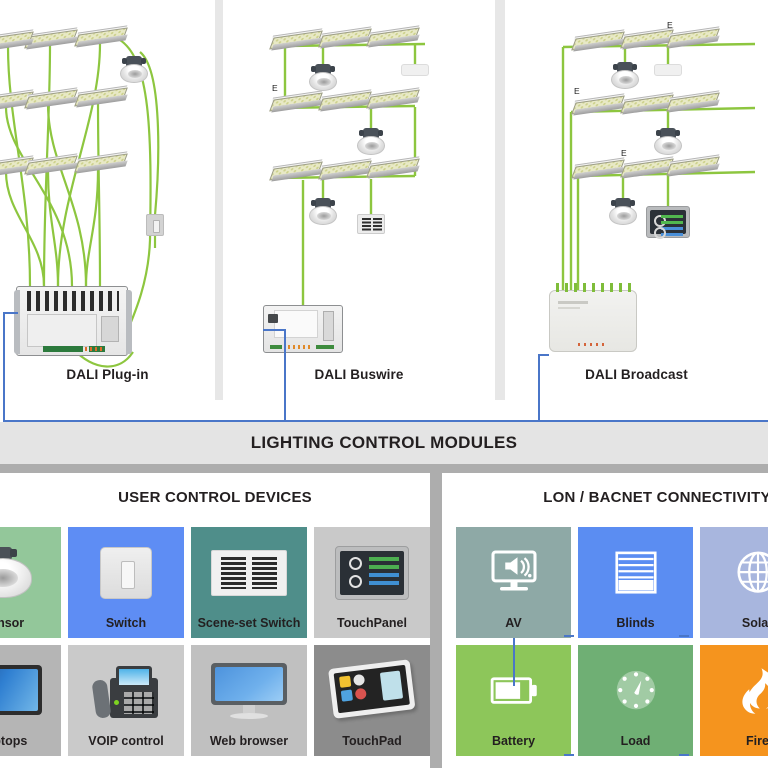  What do you see at coordinates (126, 690) in the screenshot?
I see `voip-phone-icon` at bounding box center [126, 690].